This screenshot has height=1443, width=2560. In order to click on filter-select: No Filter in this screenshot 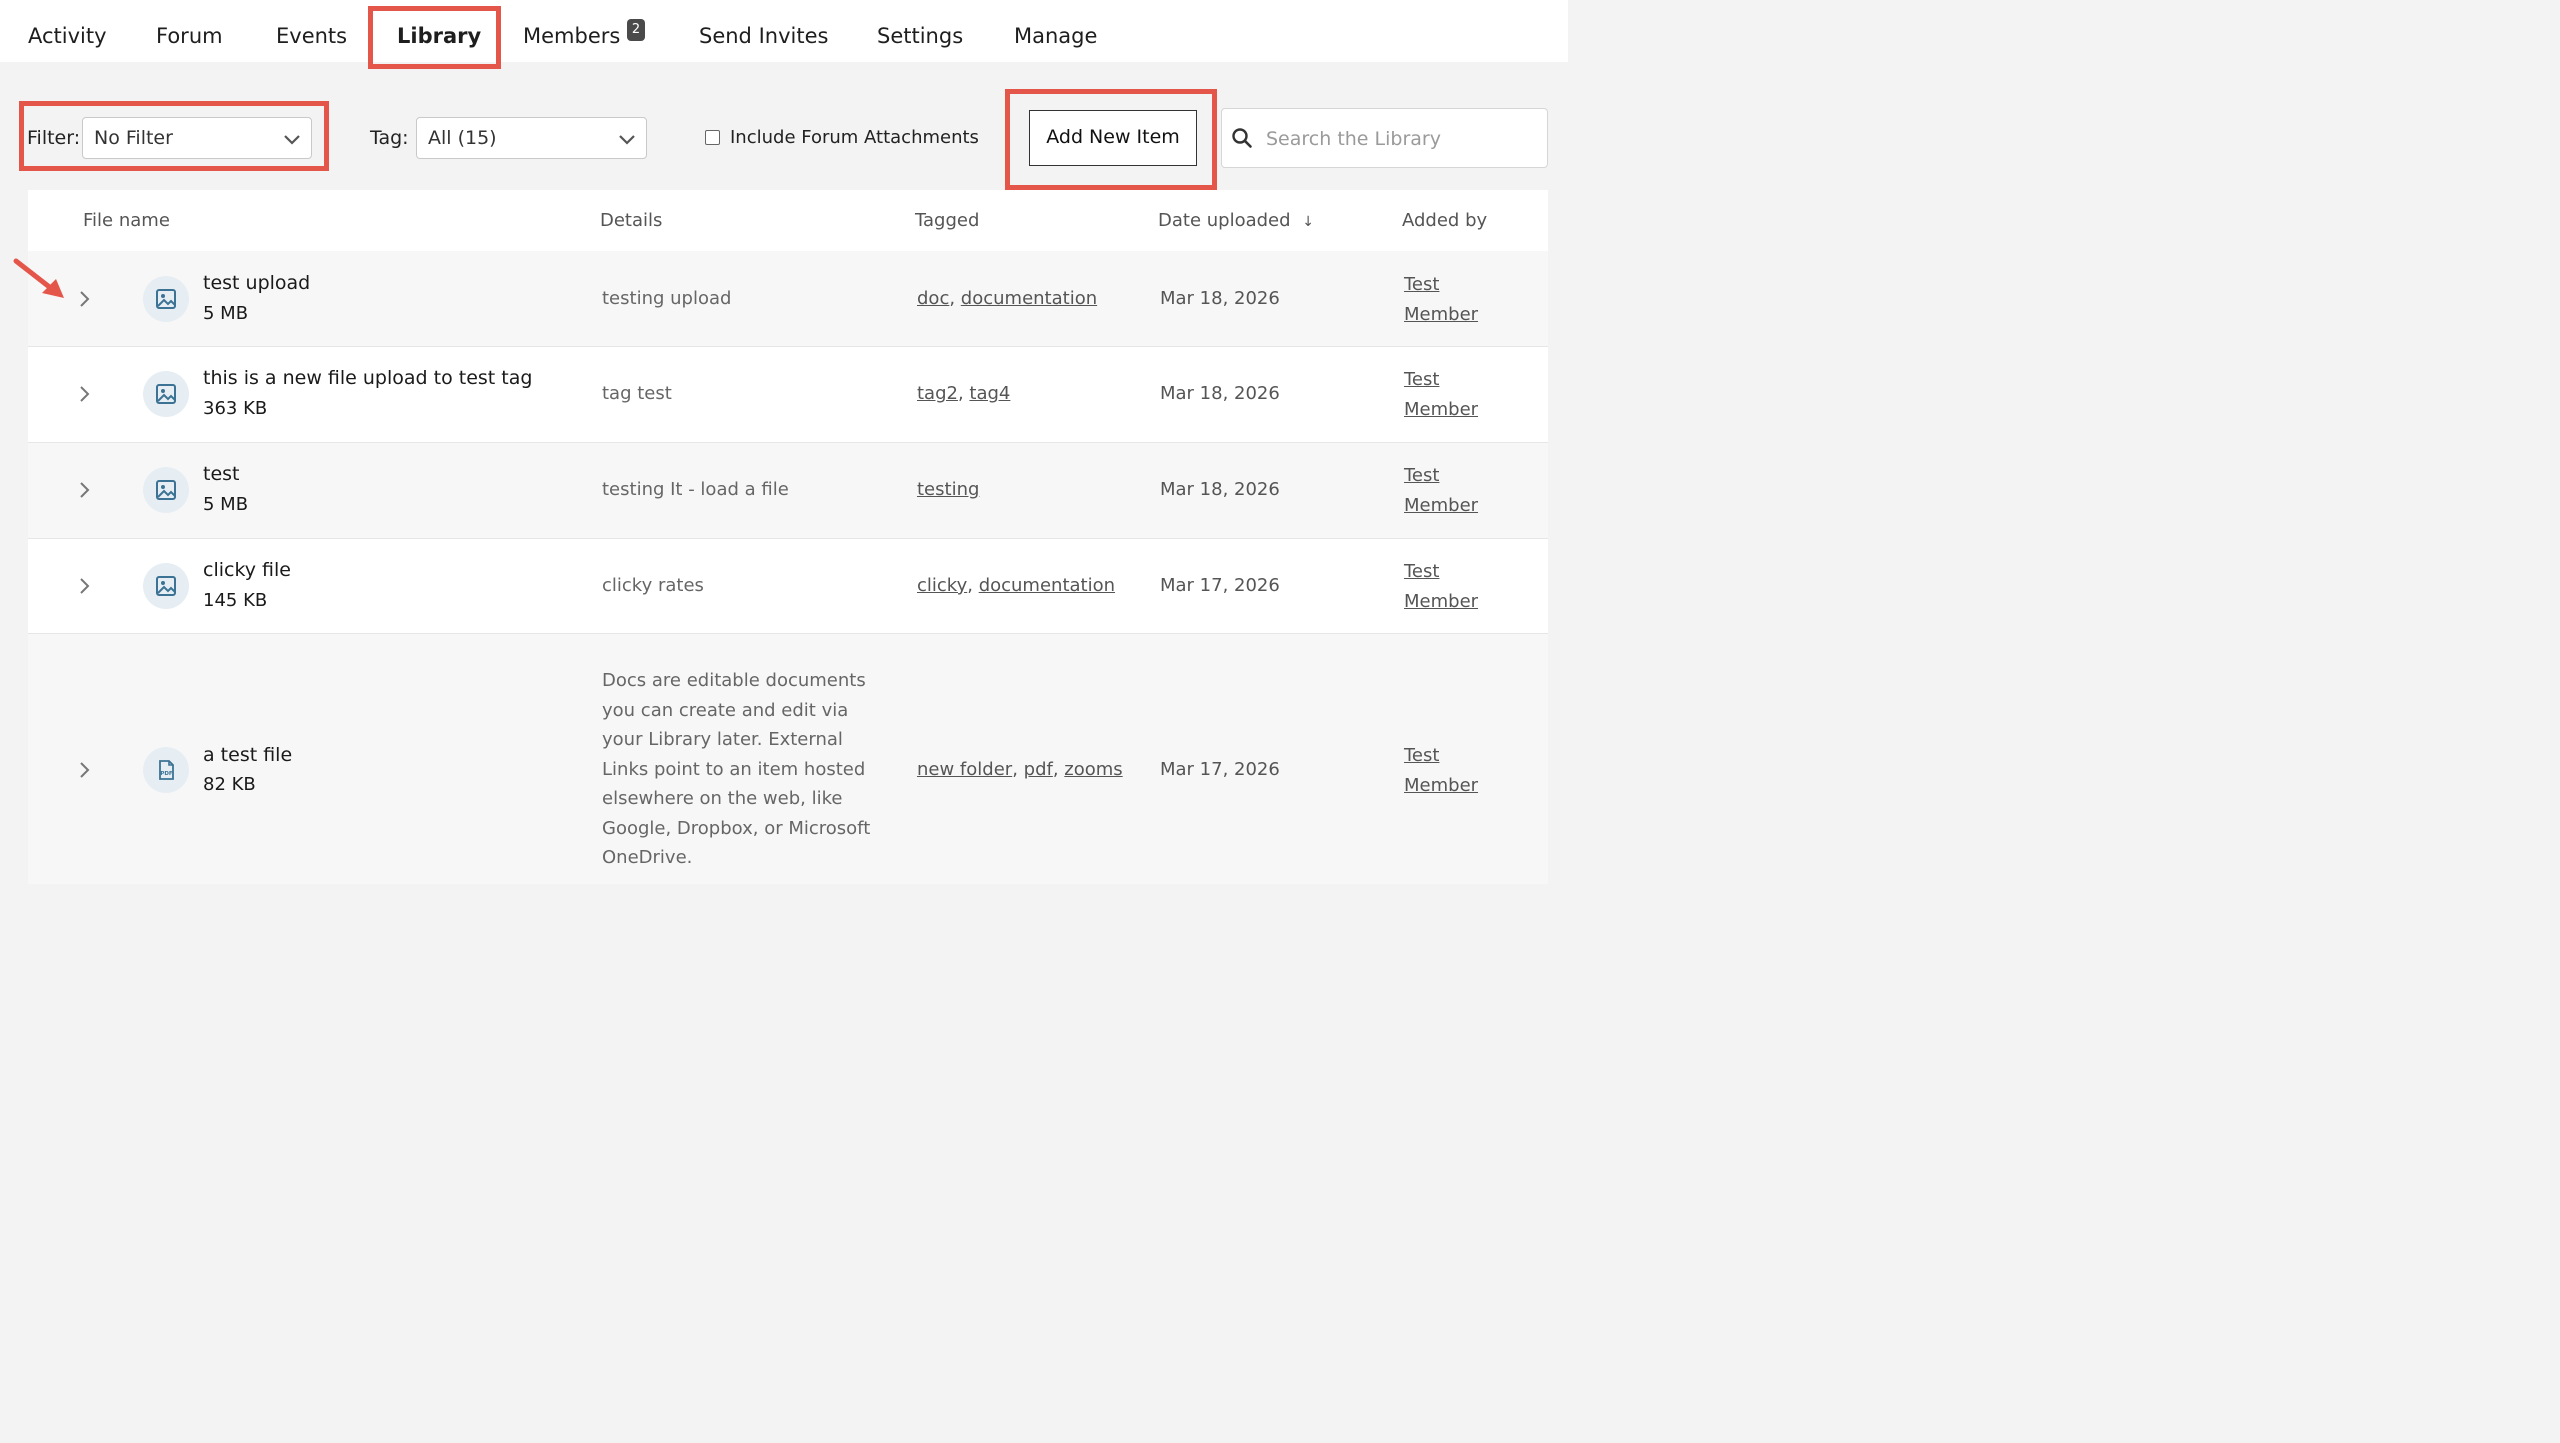, I will do `click(197, 138)`.